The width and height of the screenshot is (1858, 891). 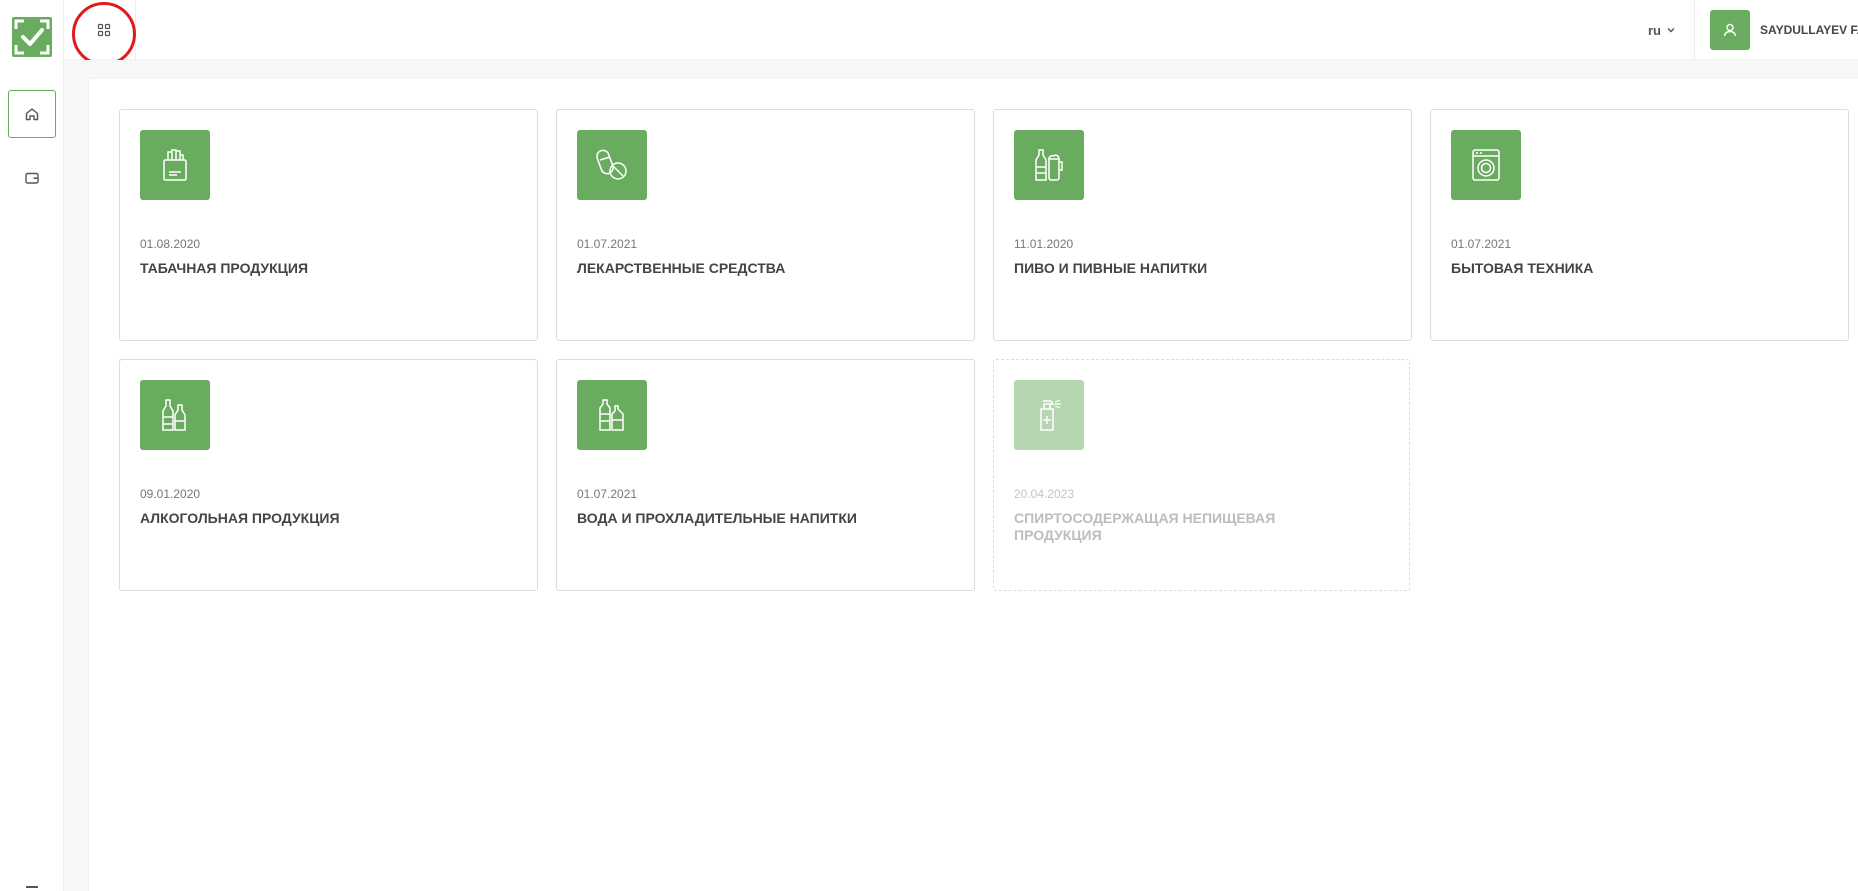 I want to click on product-card-beer: 11.01.2020 ПИВО И ПИВНЫЕ НАПИТКИ, so click(x=1202, y=225).